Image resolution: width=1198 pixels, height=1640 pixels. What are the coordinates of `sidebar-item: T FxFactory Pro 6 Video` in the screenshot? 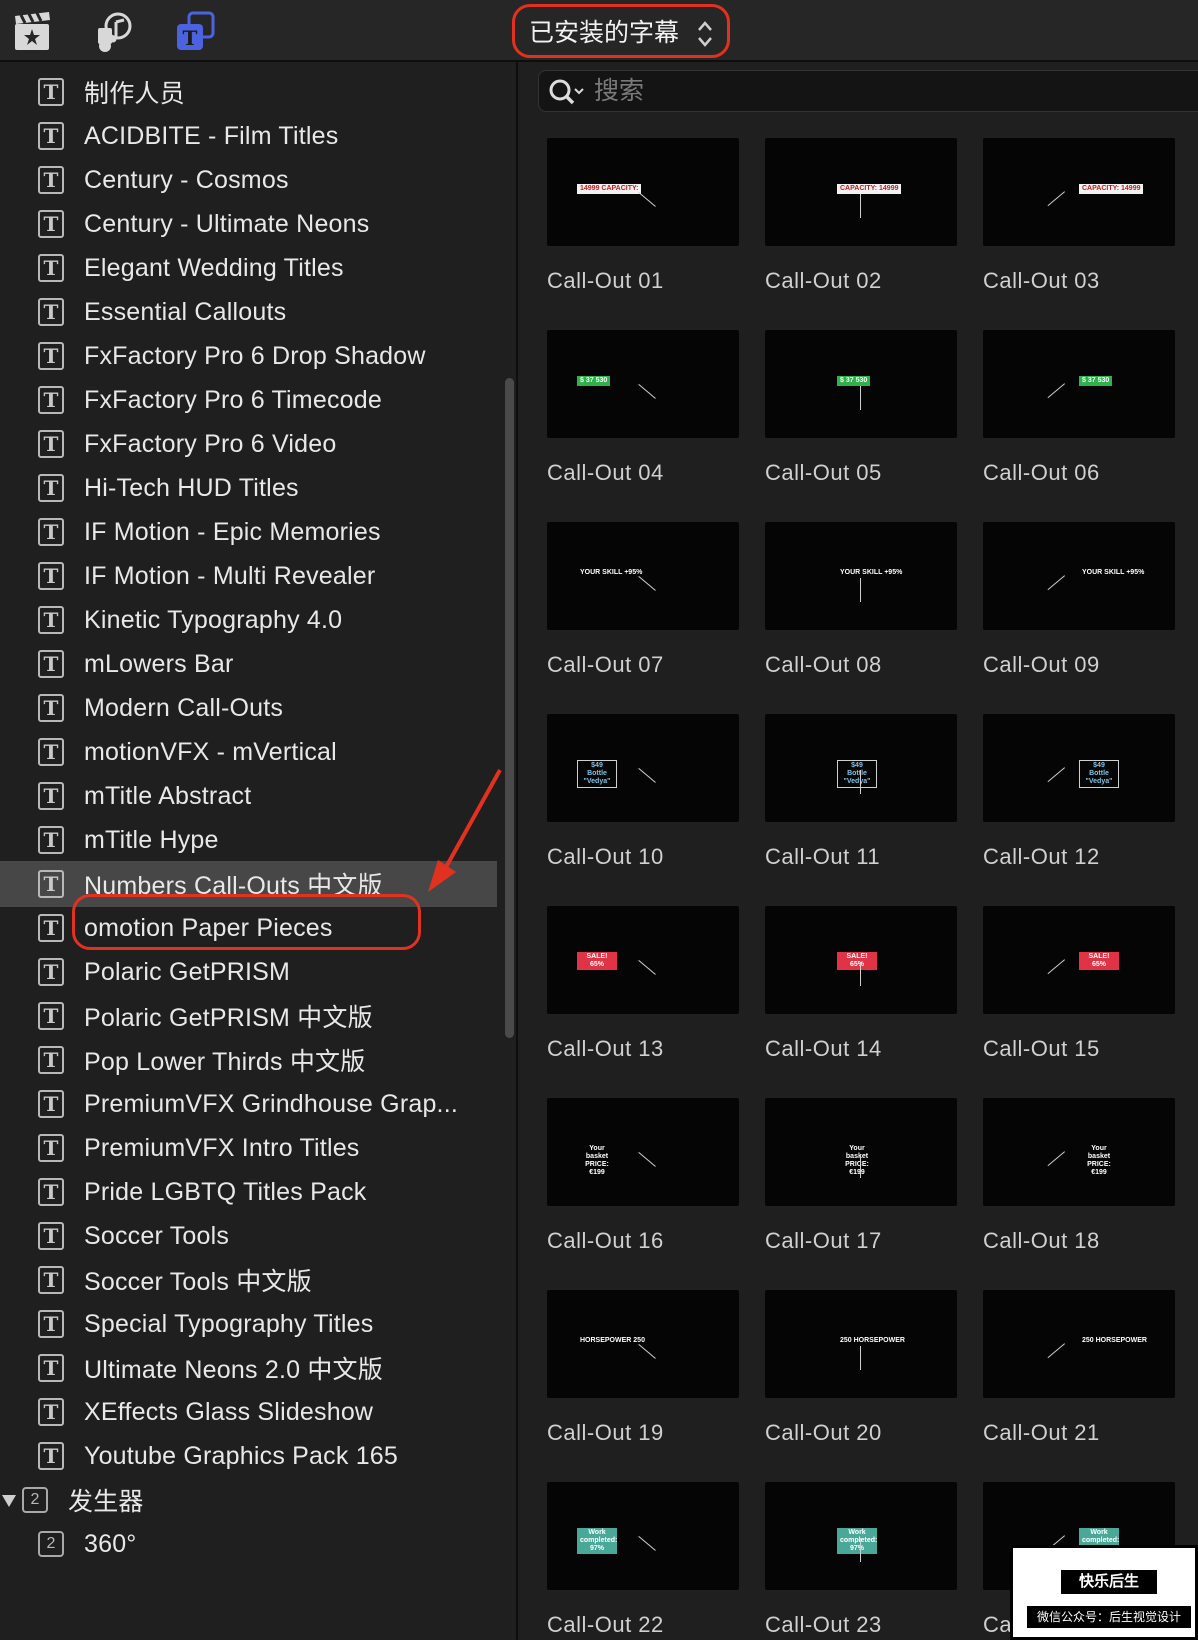 It's located at (248, 444).